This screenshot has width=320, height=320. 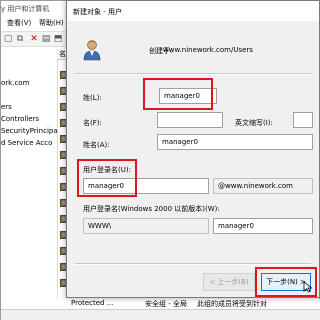 I want to click on back-button: < 上一步(B), so click(x=229, y=282).